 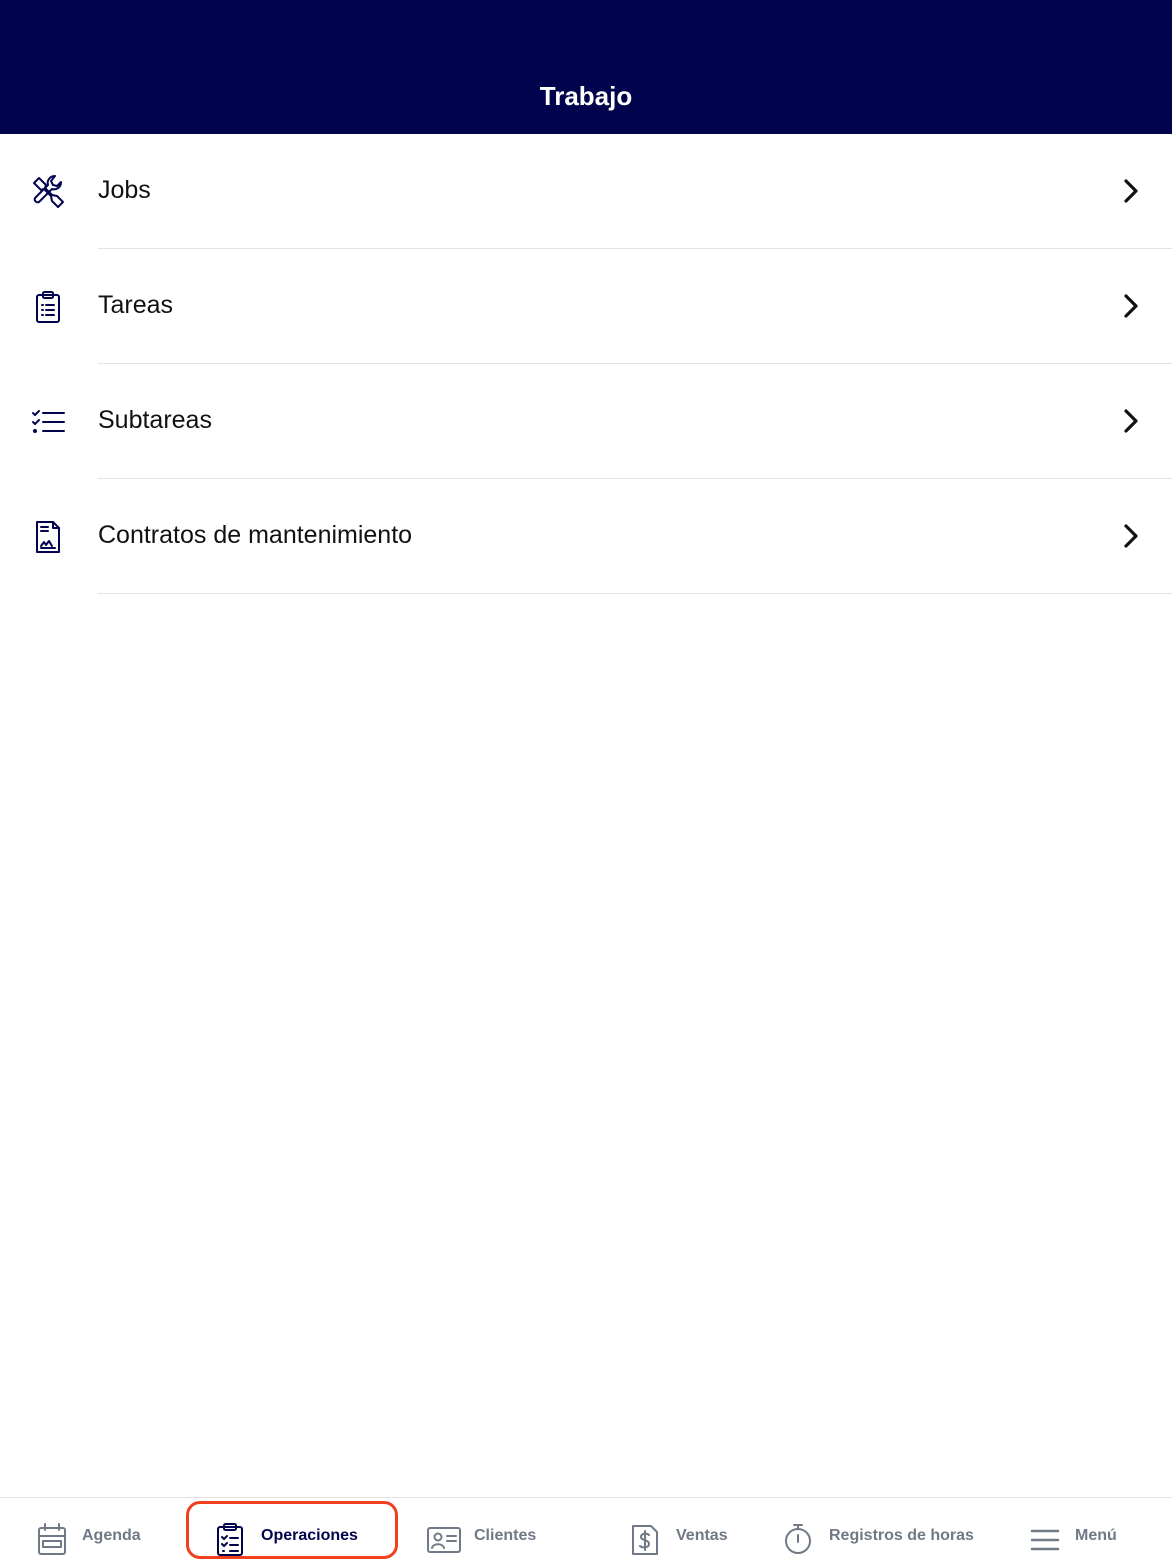 What do you see at coordinates (1045, 1540) in the screenshot?
I see `hamburger-menu-icon` at bounding box center [1045, 1540].